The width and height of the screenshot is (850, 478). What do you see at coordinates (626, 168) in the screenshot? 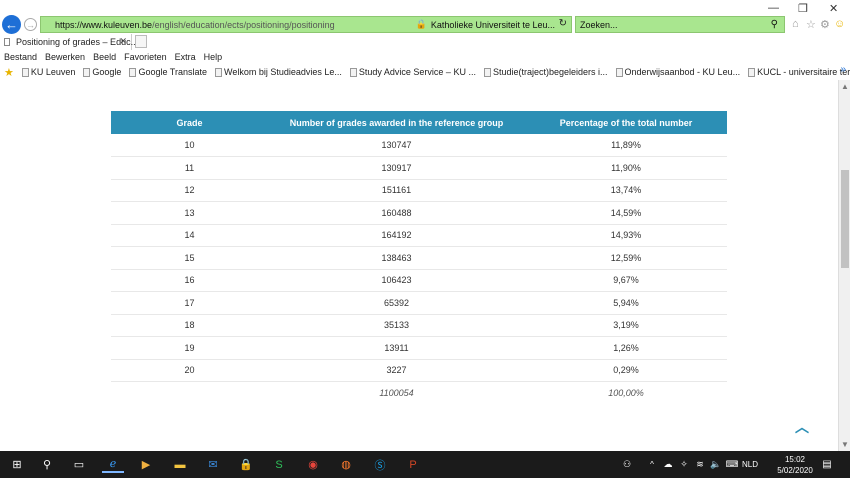
I see `percentage-cell: 11,90%` at bounding box center [626, 168].